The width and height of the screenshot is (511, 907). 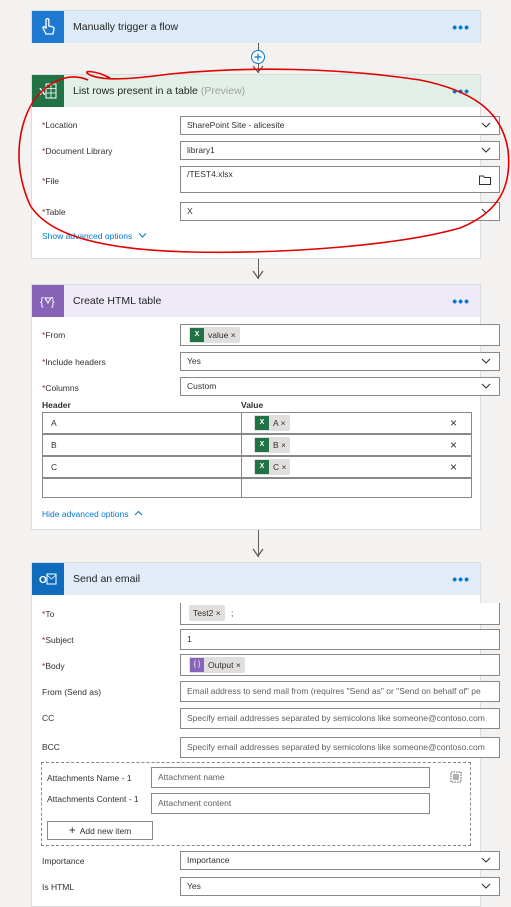 What do you see at coordinates (197, 665) in the screenshot?
I see `data-operation-icon: { }` at bounding box center [197, 665].